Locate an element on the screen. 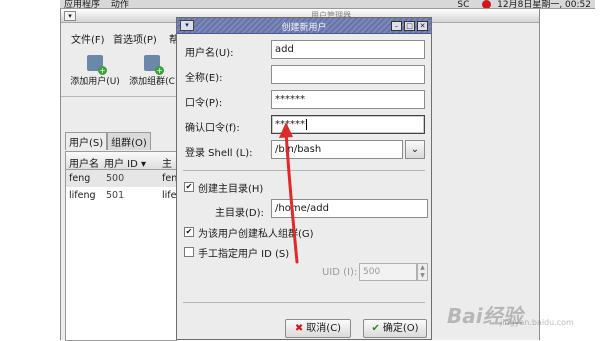 This screenshot has width=600, height=341. uid-spin-buttons: ▲ ▼ is located at coordinates (422, 272).